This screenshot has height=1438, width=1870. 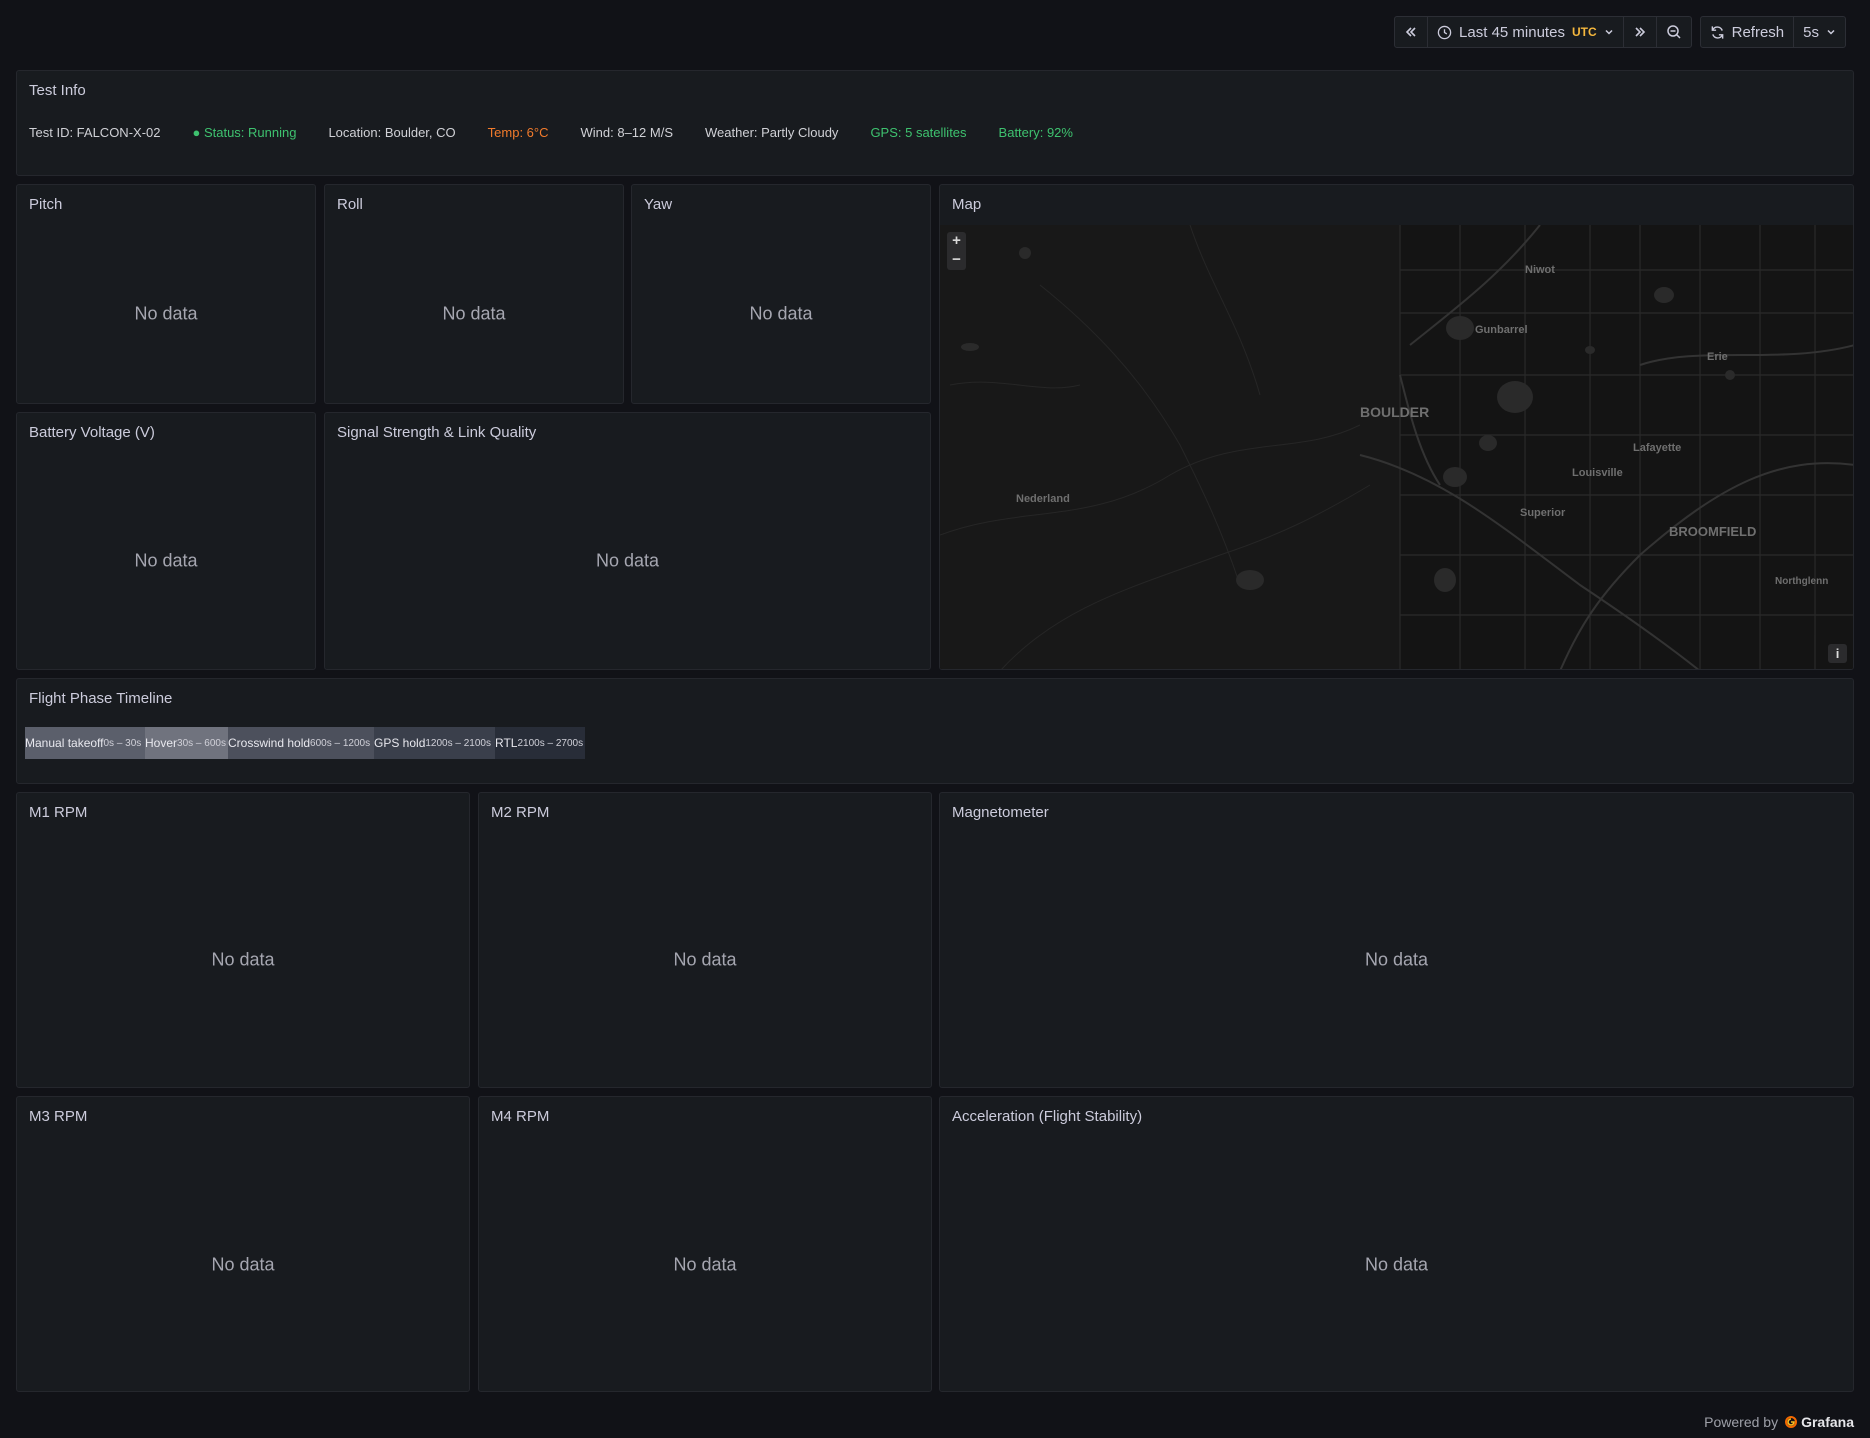 I want to click on map-label: BOULDER, so click(x=1394, y=412).